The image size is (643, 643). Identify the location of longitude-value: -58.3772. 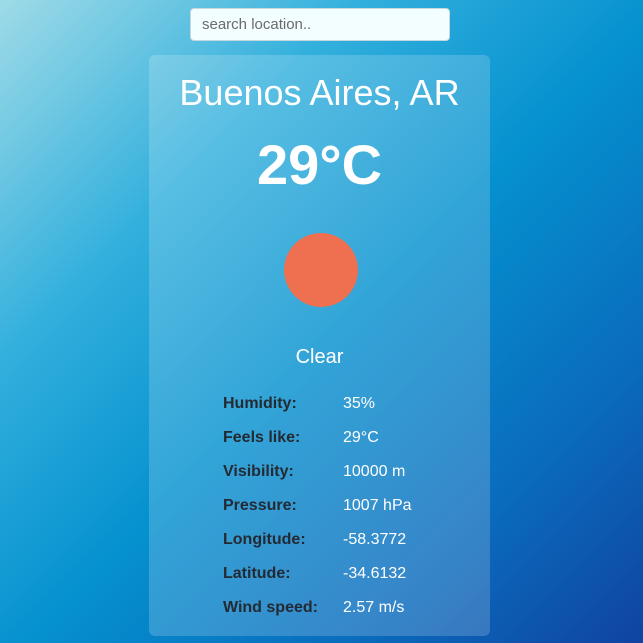
(375, 539).